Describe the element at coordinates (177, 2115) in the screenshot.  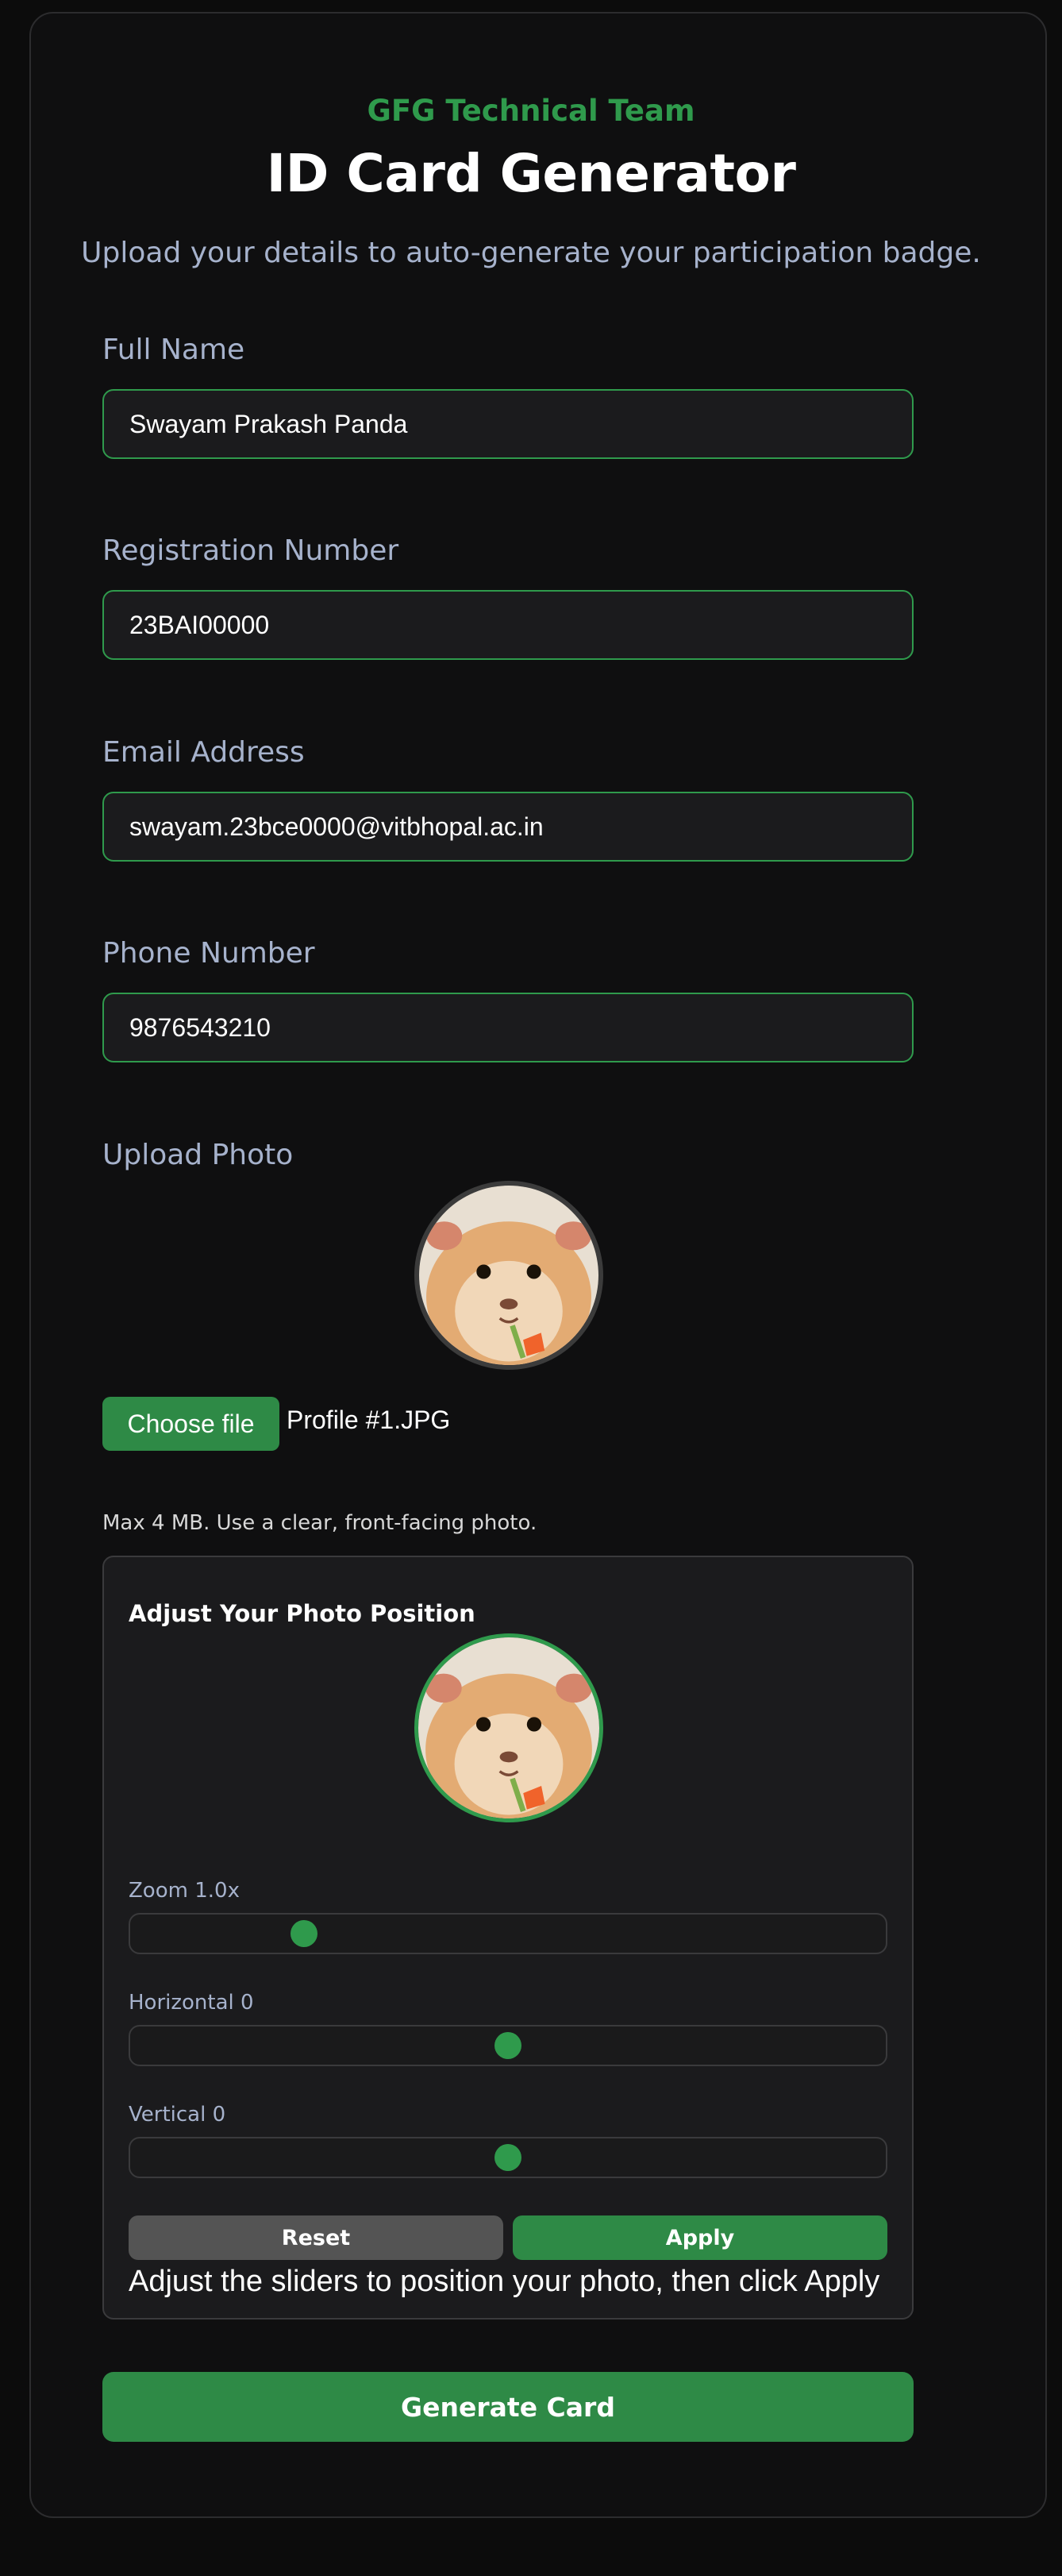
I see `vertical-label: Vertical 0` at that location.